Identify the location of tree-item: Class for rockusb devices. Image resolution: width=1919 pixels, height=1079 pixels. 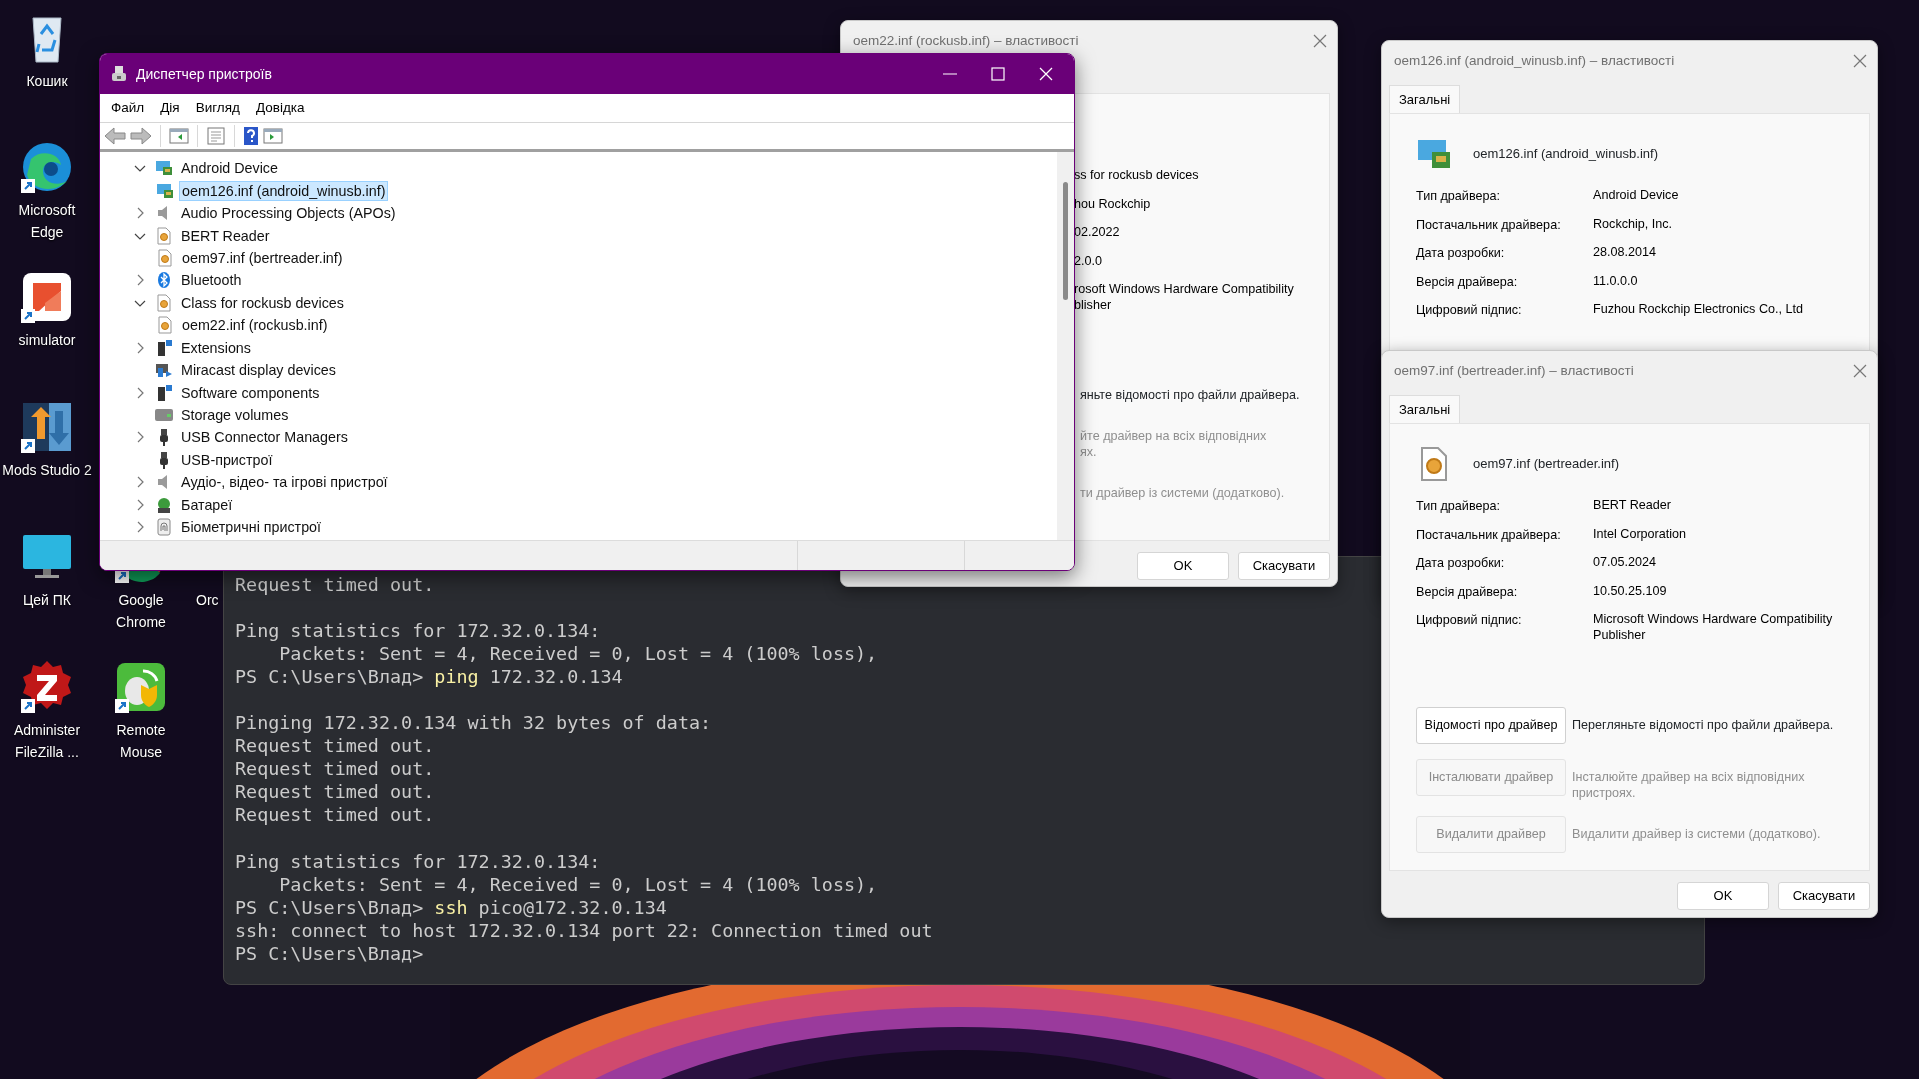
(262, 302).